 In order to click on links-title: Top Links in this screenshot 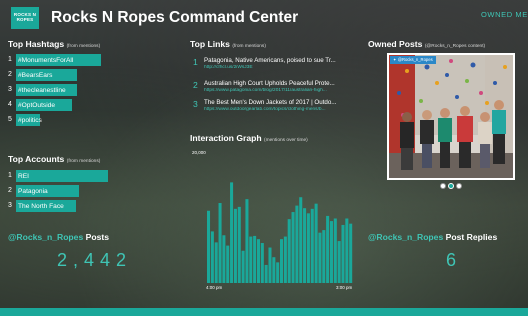, I will do `click(210, 44)`.